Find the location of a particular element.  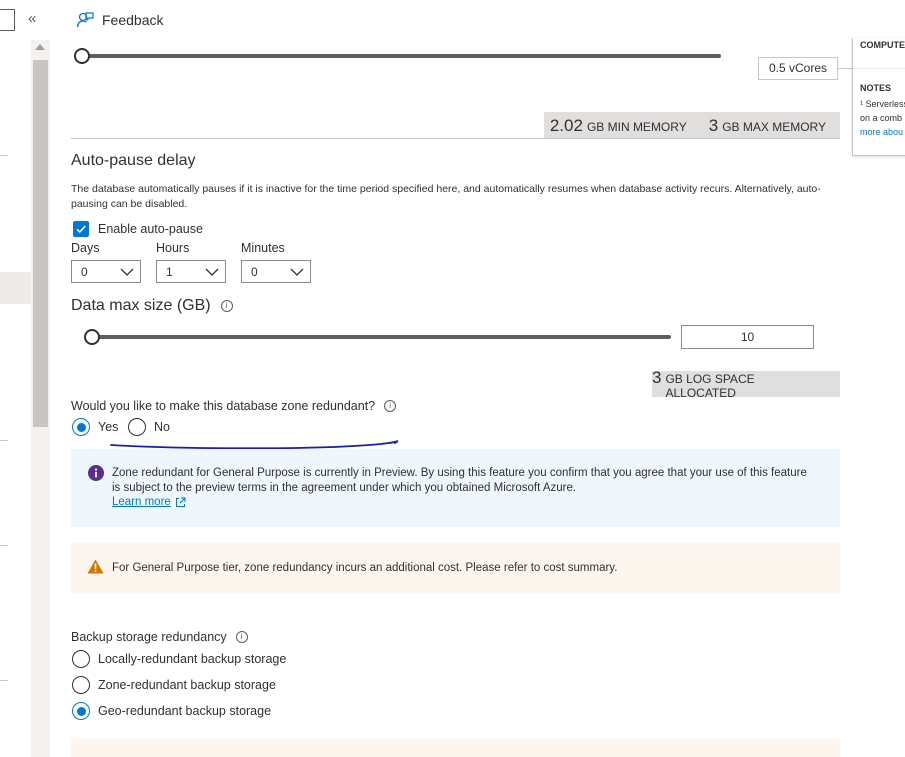

compute-heading: COMPUTE is located at coordinates (882, 45).